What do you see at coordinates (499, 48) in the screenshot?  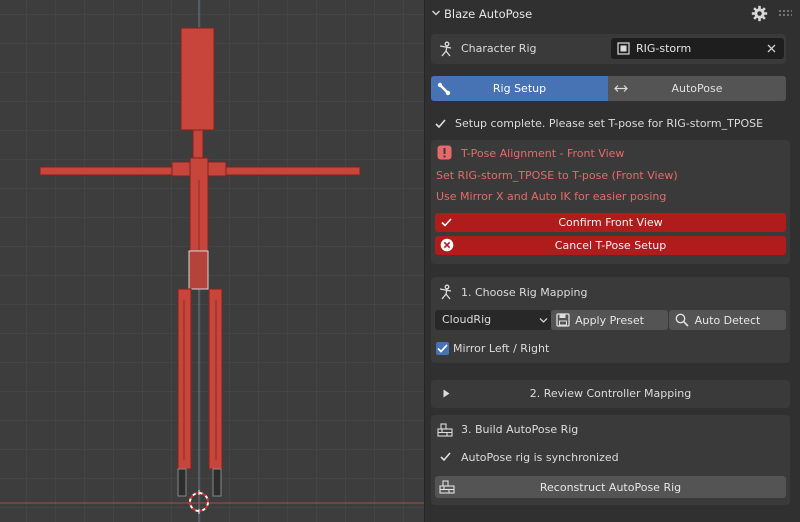 I see `character-rig-label: Character Rig` at bounding box center [499, 48].